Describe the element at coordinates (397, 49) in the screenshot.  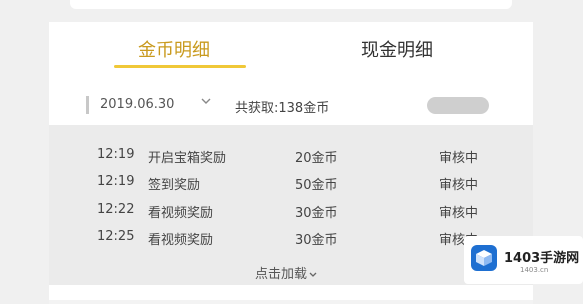
I see `tab-cash-detail: 现金明细` at that location.